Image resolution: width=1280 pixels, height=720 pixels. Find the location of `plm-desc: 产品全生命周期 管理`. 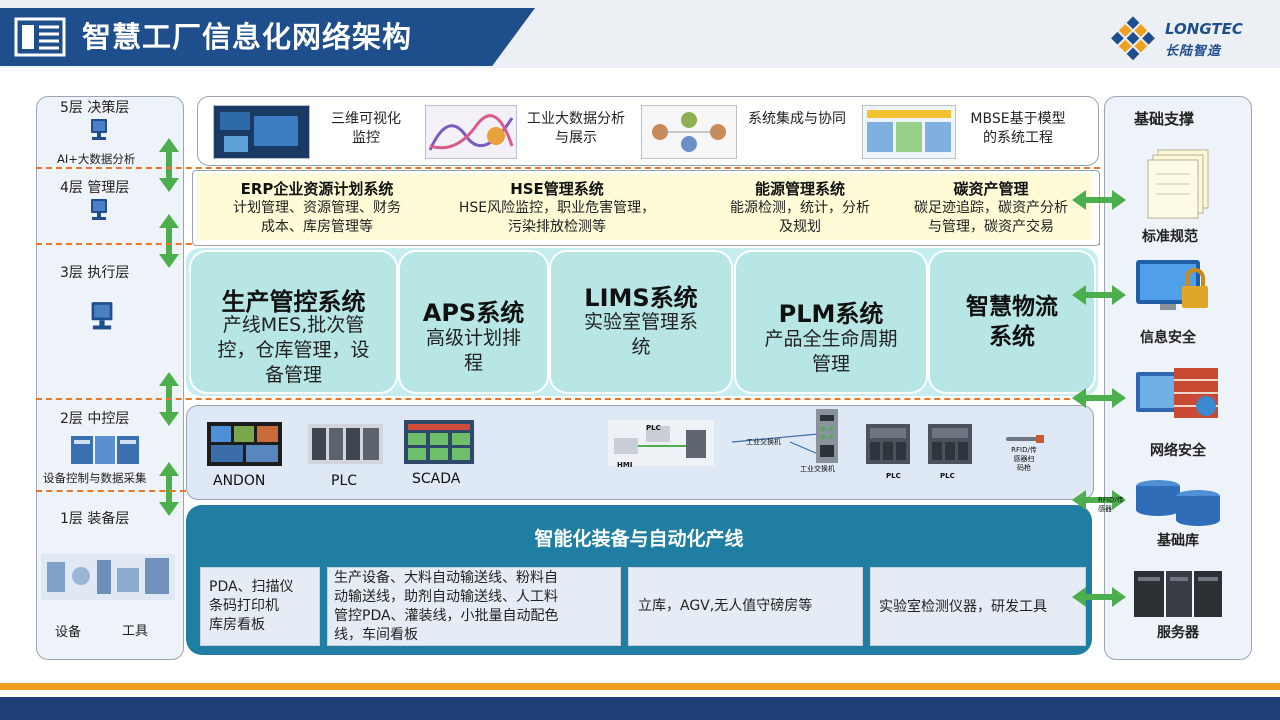

plm-desc: 产品全生命周期 管理 is located at coordinates (831, 351).